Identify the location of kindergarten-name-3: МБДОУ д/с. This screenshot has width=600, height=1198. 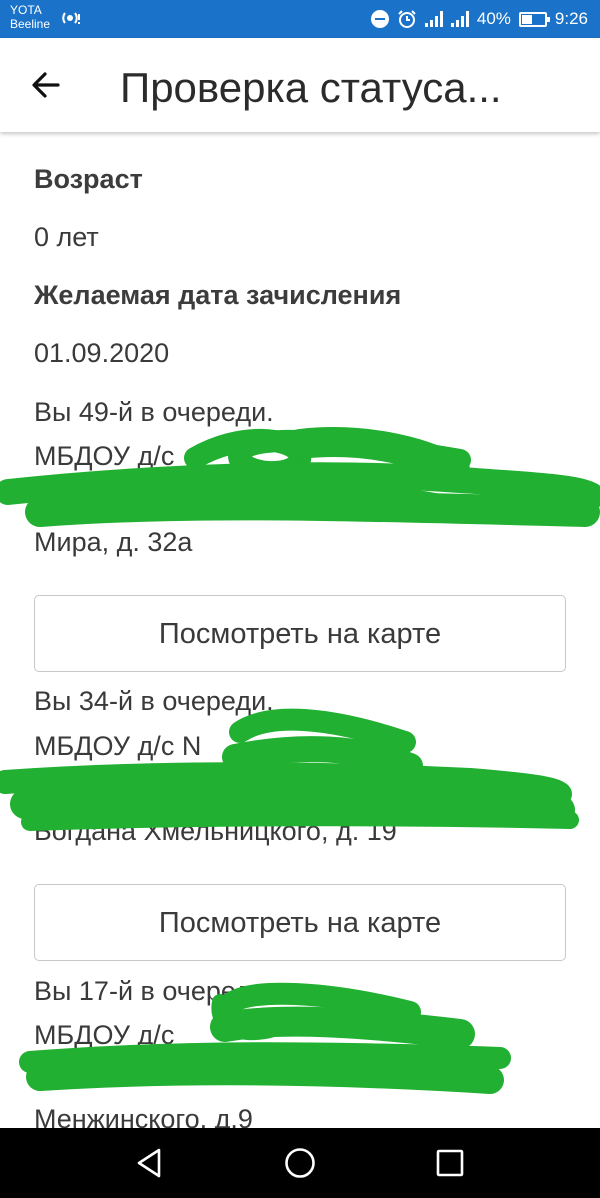
(104, 1035).